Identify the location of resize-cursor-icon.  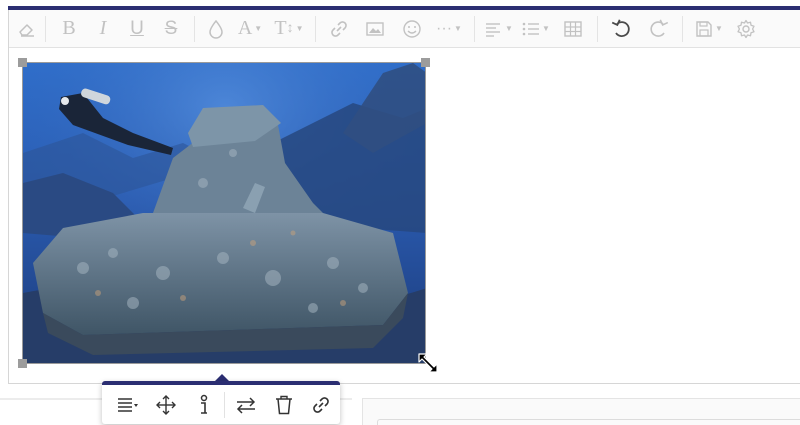
(428, 365).